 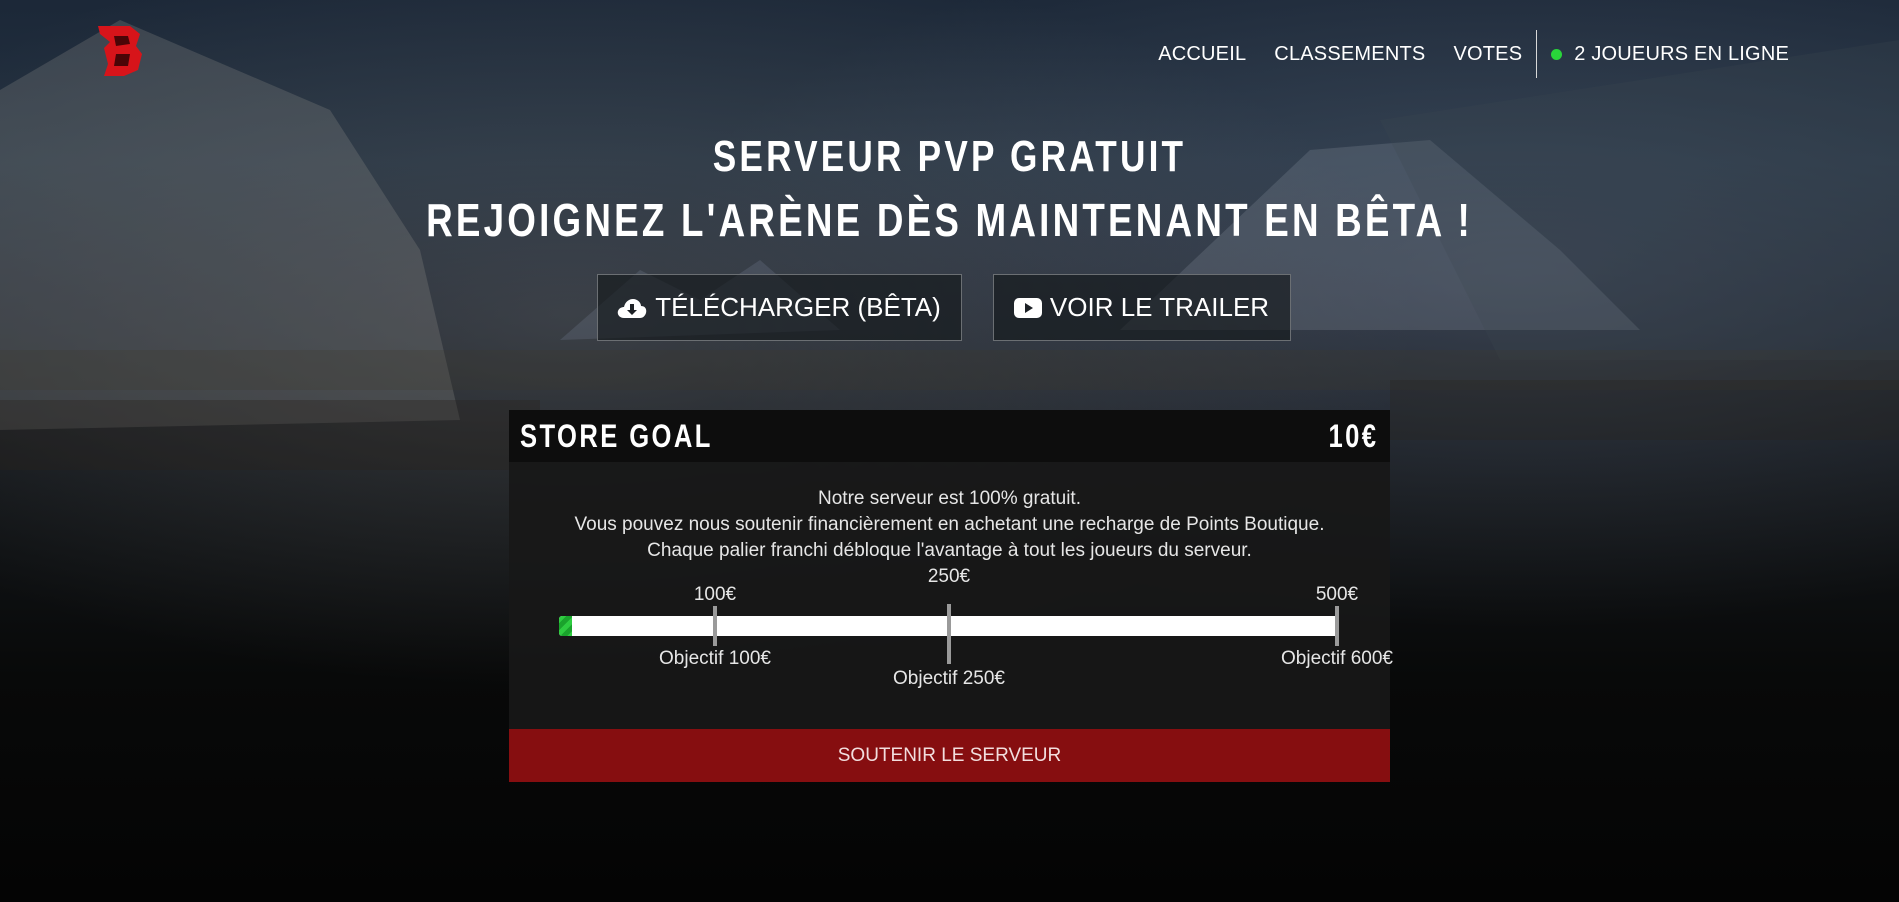 What do you see at coordinates (949, 436) in the screenshot?
I see `store-goal-header: STORE GOAL 10€` at bounding box center [949, 436].